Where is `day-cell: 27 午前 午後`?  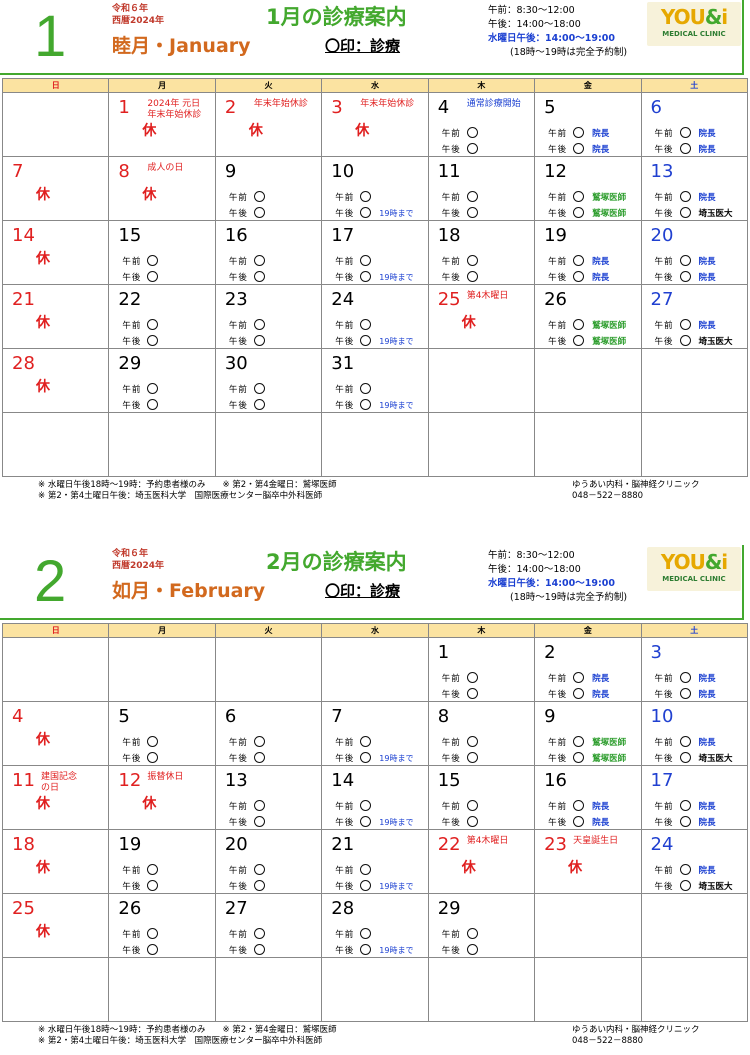
day-cell: 27 午前 午後 is located at coordinates (268, 925).